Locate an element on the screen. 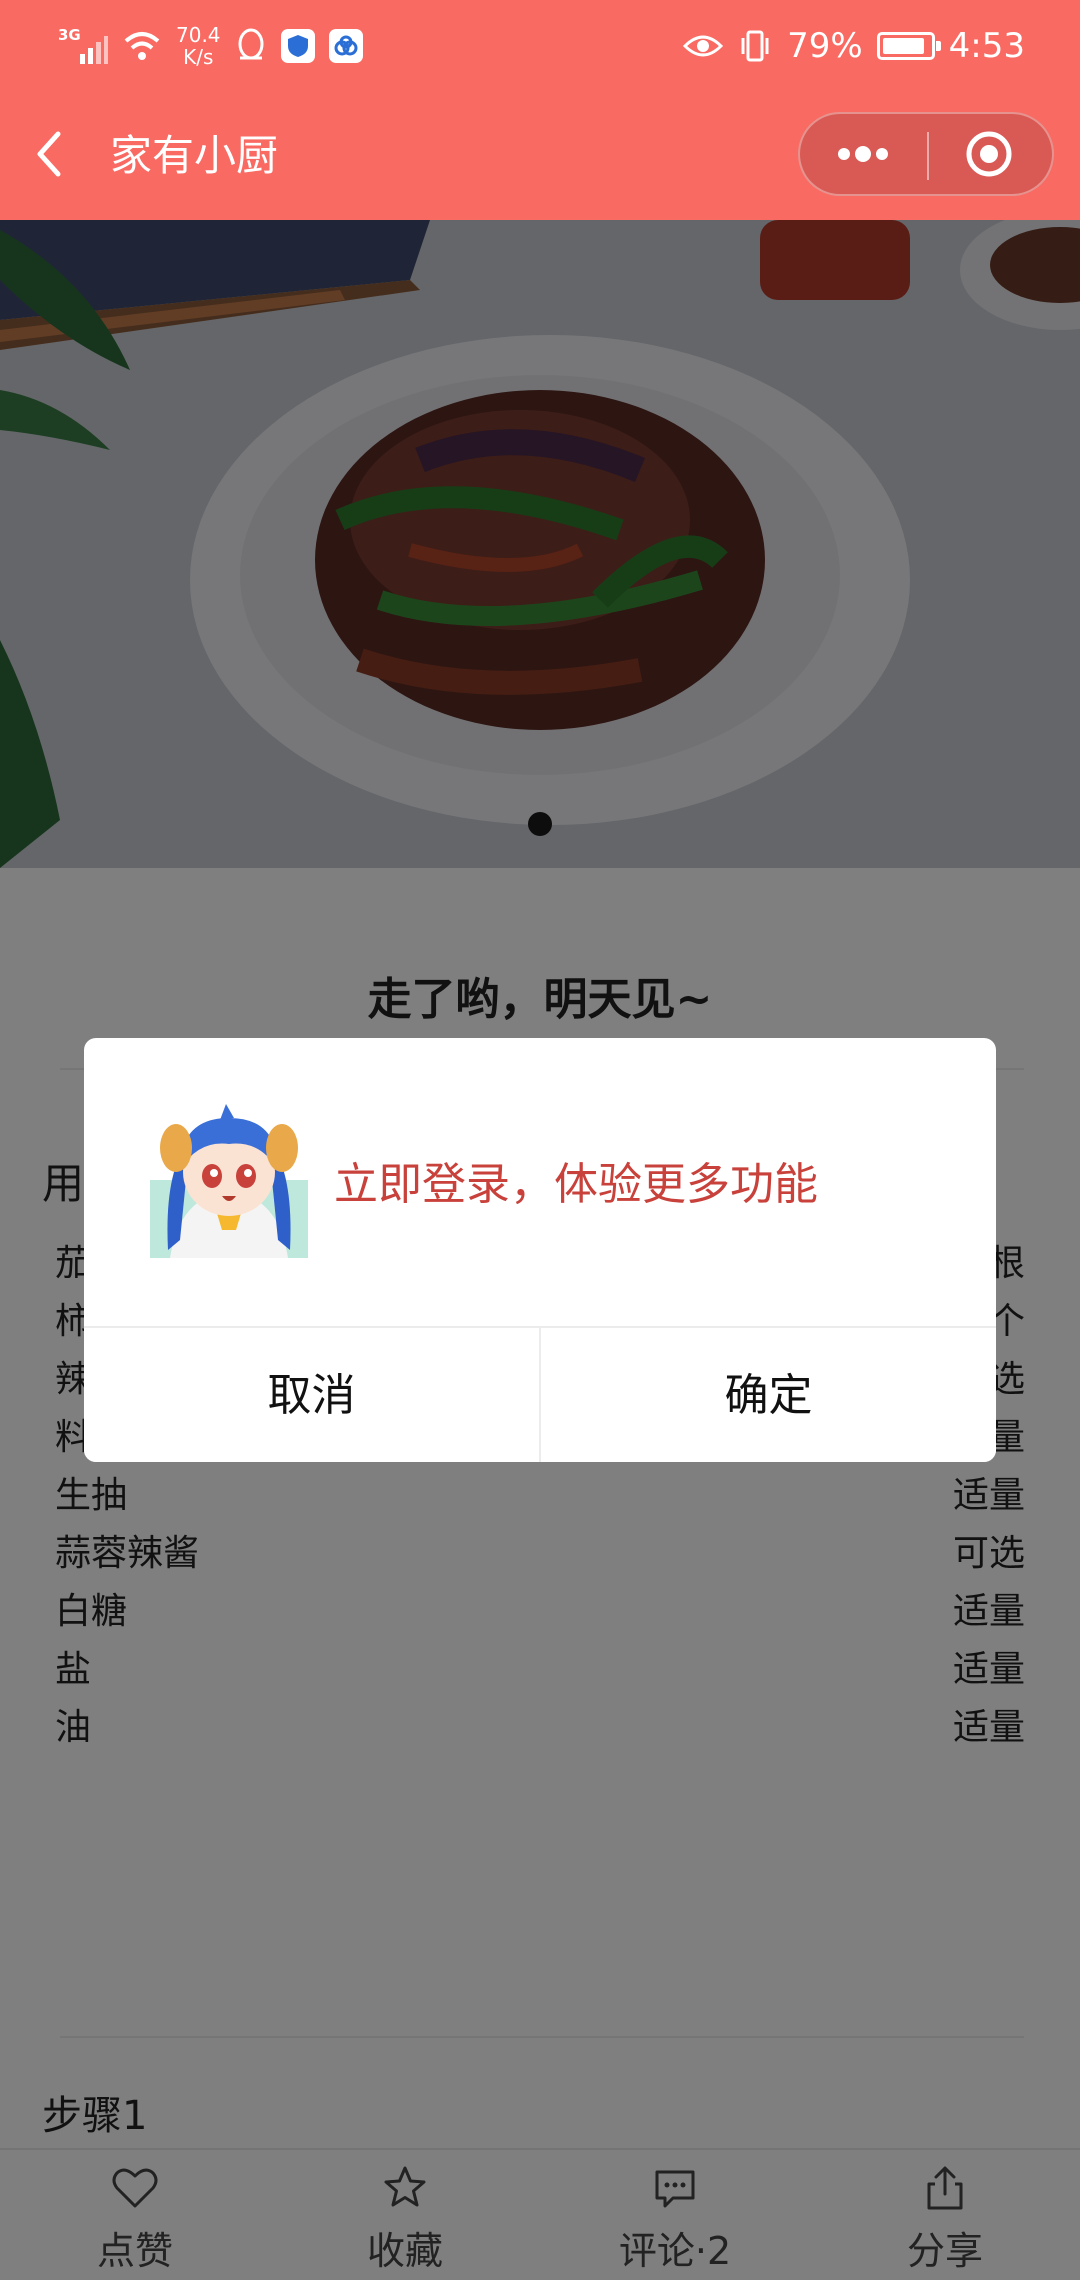 This screenshot has height=2280, width=1080. eye-icon is located at coordinates (703, 46).